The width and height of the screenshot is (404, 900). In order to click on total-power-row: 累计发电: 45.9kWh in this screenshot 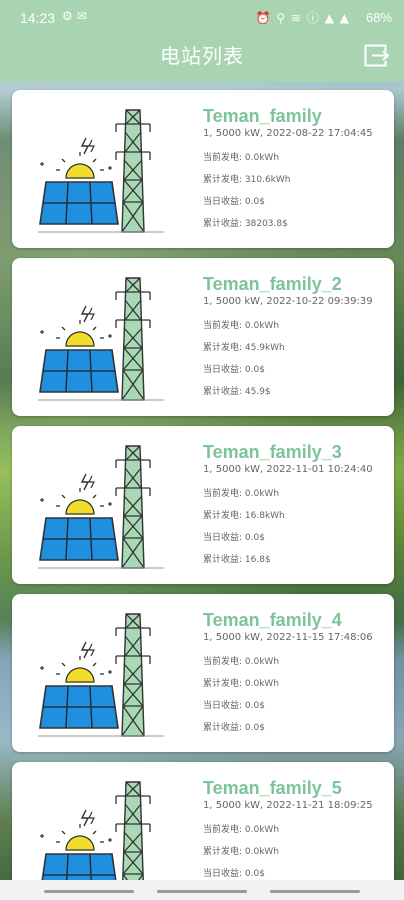, I will do `click(244, 346)`.